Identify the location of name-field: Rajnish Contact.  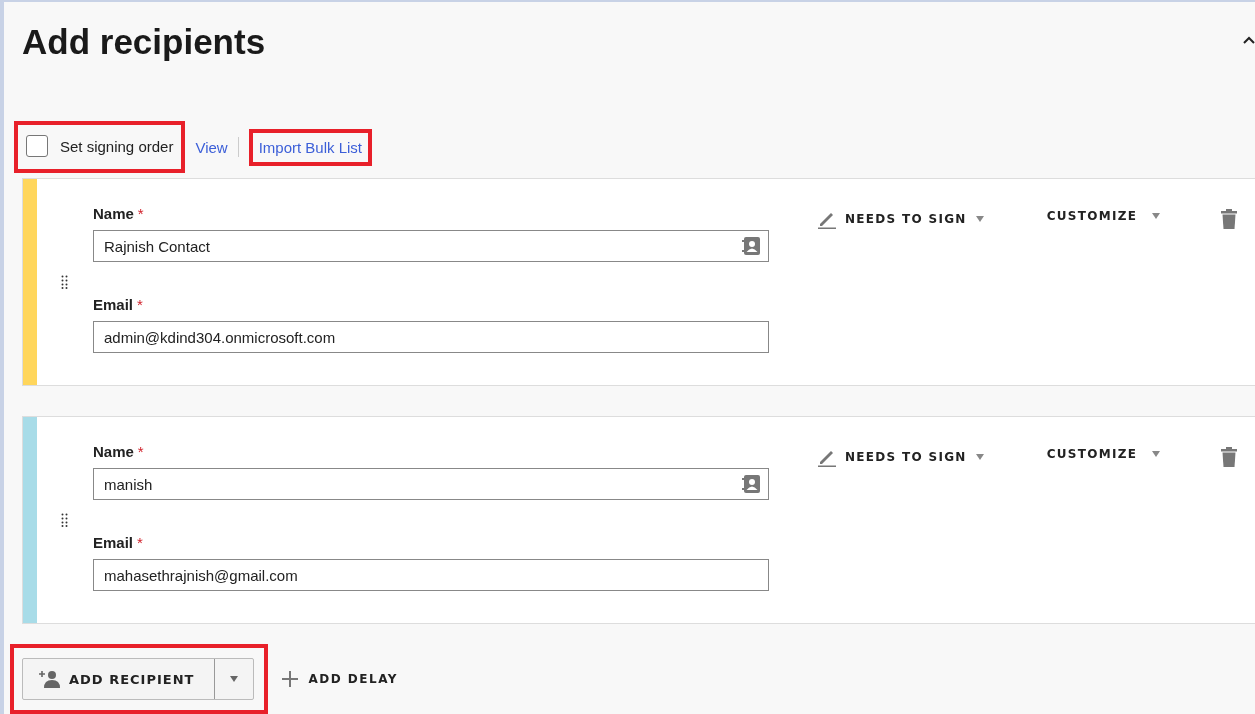
(431, 246).